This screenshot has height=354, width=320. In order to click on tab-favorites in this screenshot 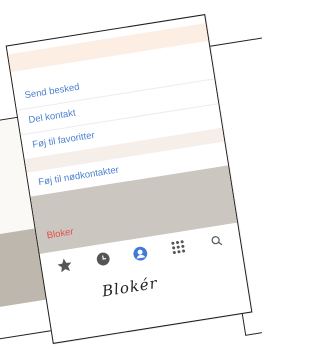, I will do `click(65, 265)`.